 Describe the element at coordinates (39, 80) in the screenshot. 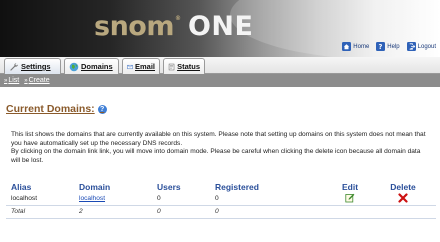

I see `subnav-create-label: Create` at that location.